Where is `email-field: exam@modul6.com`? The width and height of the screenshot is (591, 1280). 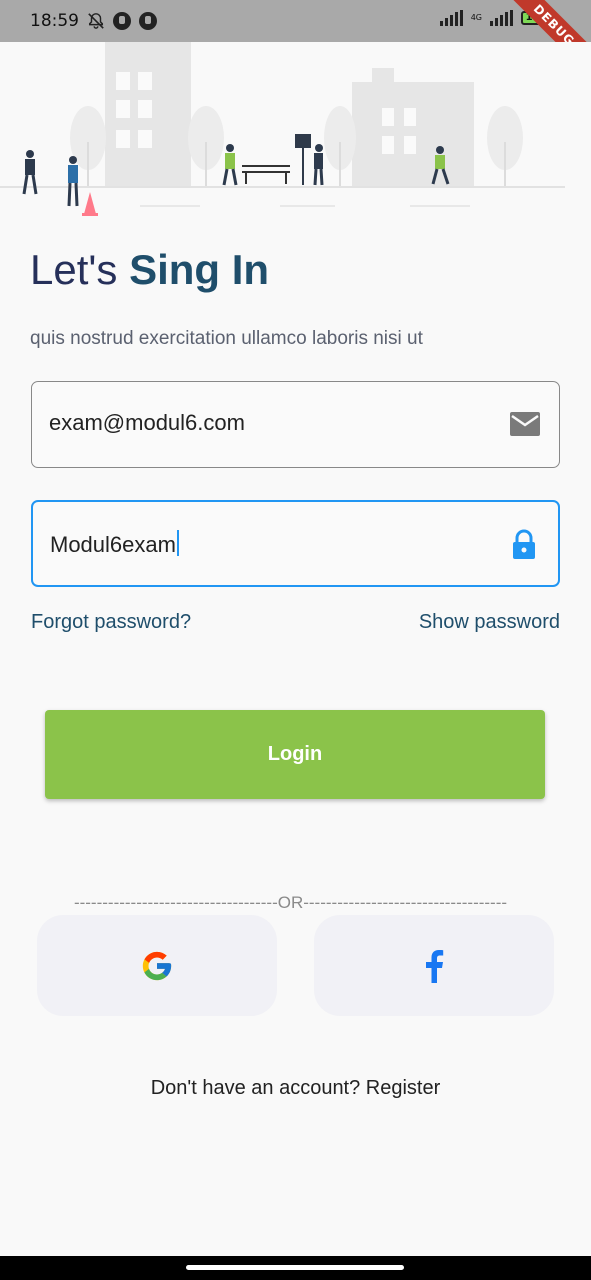 email-field: exam@modul6.com is located at coordinates (295, 424).